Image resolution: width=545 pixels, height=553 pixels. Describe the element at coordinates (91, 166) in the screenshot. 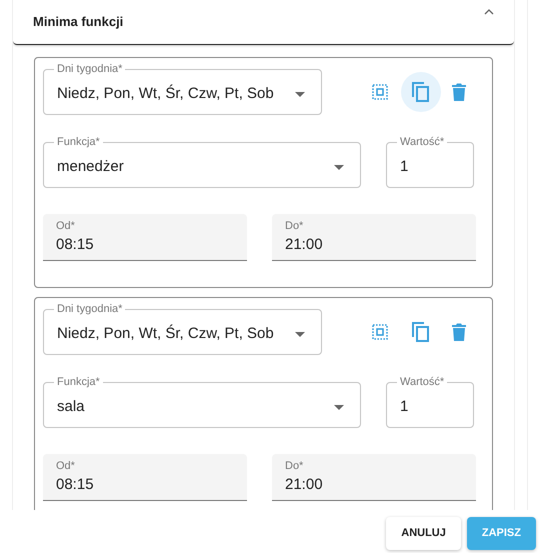

I see `field-value: menedżer` at that location.